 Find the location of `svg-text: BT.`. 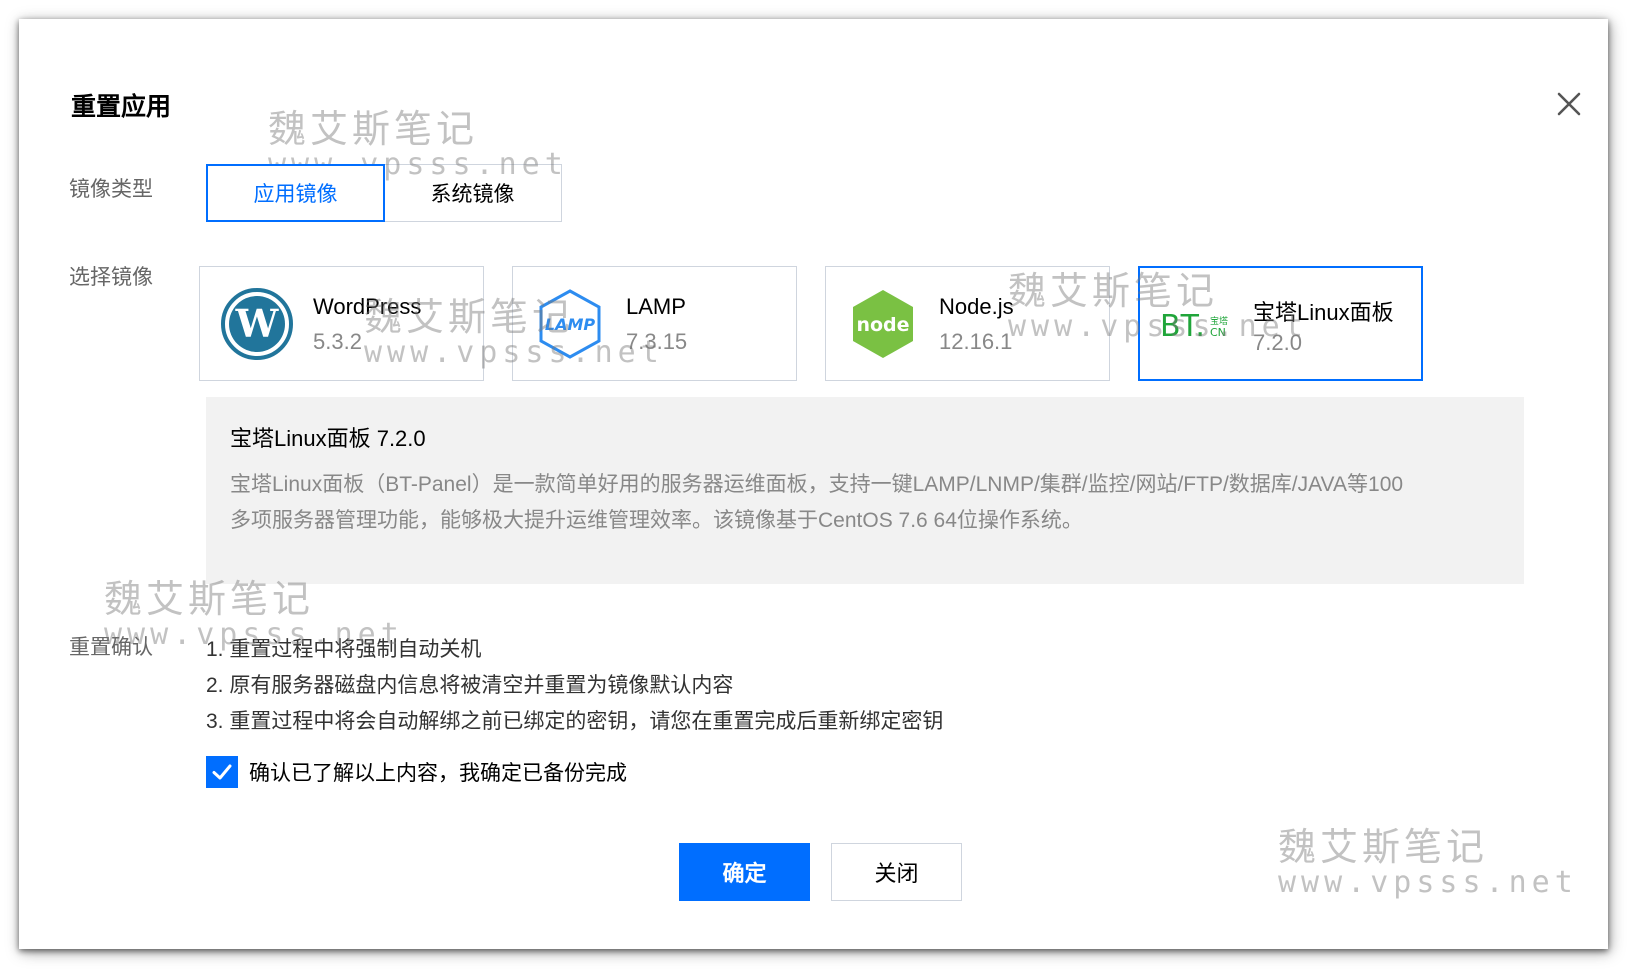

svg-text: BT. is located at coordinates (1182, 326).